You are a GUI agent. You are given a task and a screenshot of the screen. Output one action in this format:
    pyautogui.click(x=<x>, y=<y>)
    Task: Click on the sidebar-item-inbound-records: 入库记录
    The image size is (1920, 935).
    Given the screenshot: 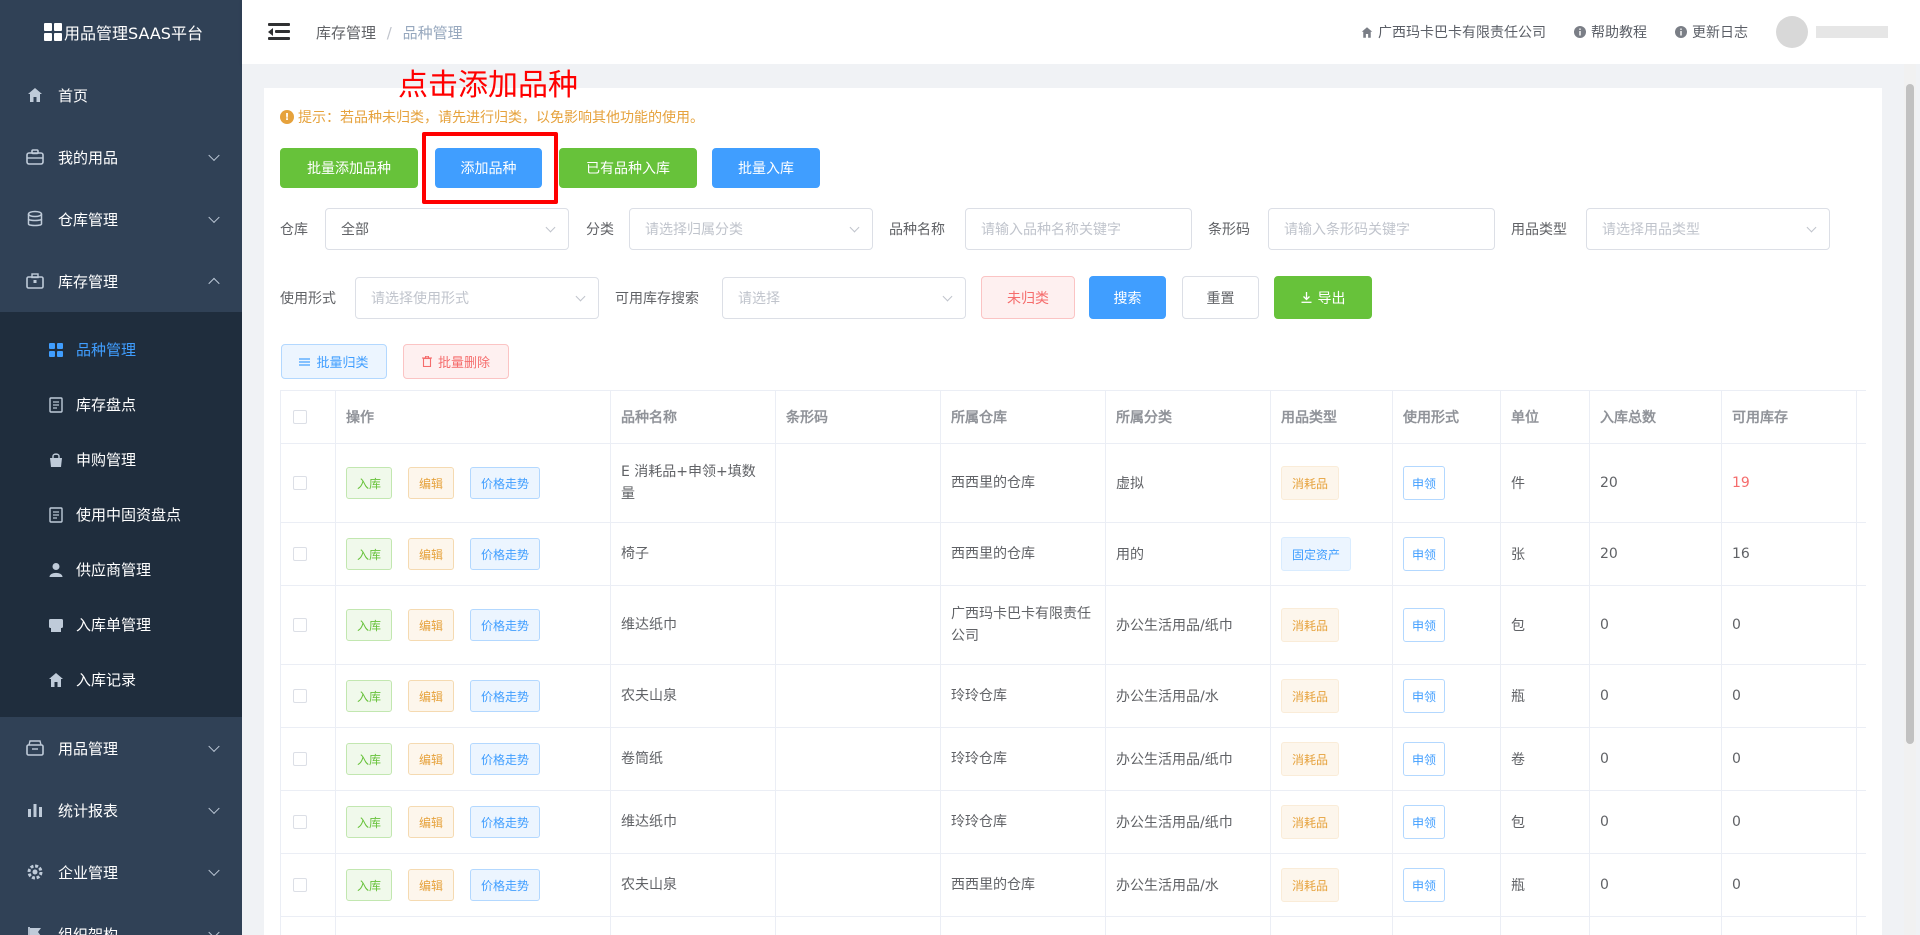 What is the action you would take?
    pyautogui.click(x=121, y=679)
    